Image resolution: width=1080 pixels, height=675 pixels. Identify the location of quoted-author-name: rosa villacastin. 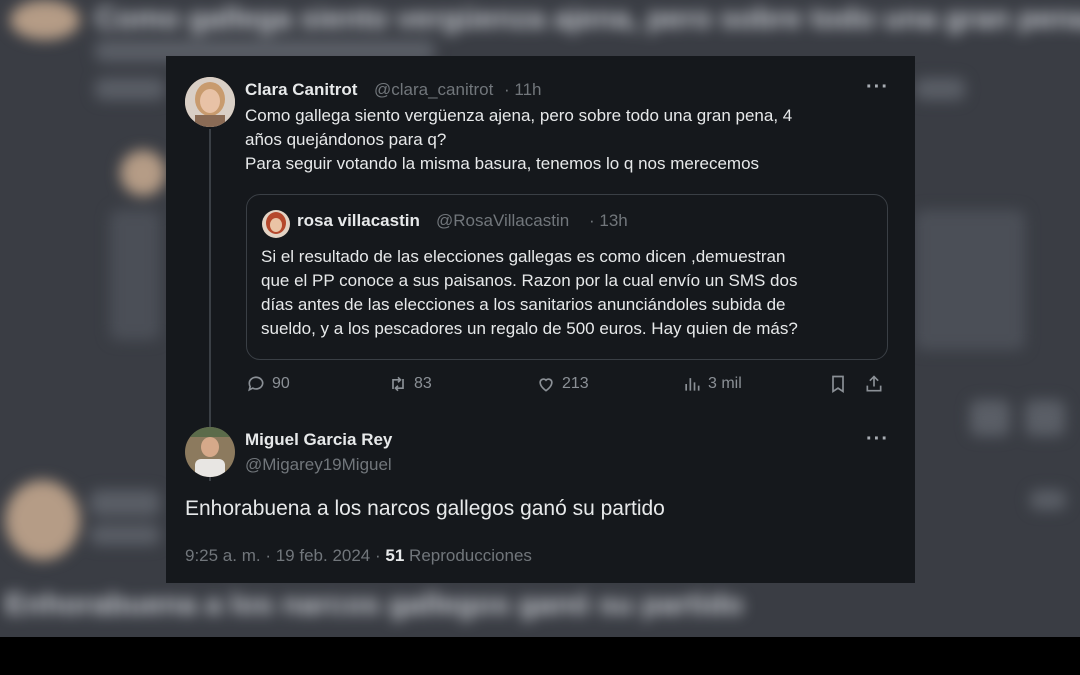
(358, 220).